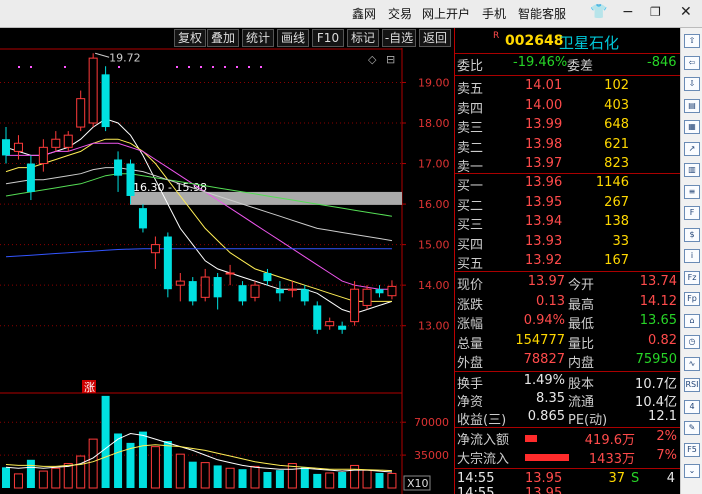 The height and width of the screenshot is (494, 702). Describe the element at coordinates (609, 440) in the screenshot. I see `flow-amount: 419.6万` at that location.